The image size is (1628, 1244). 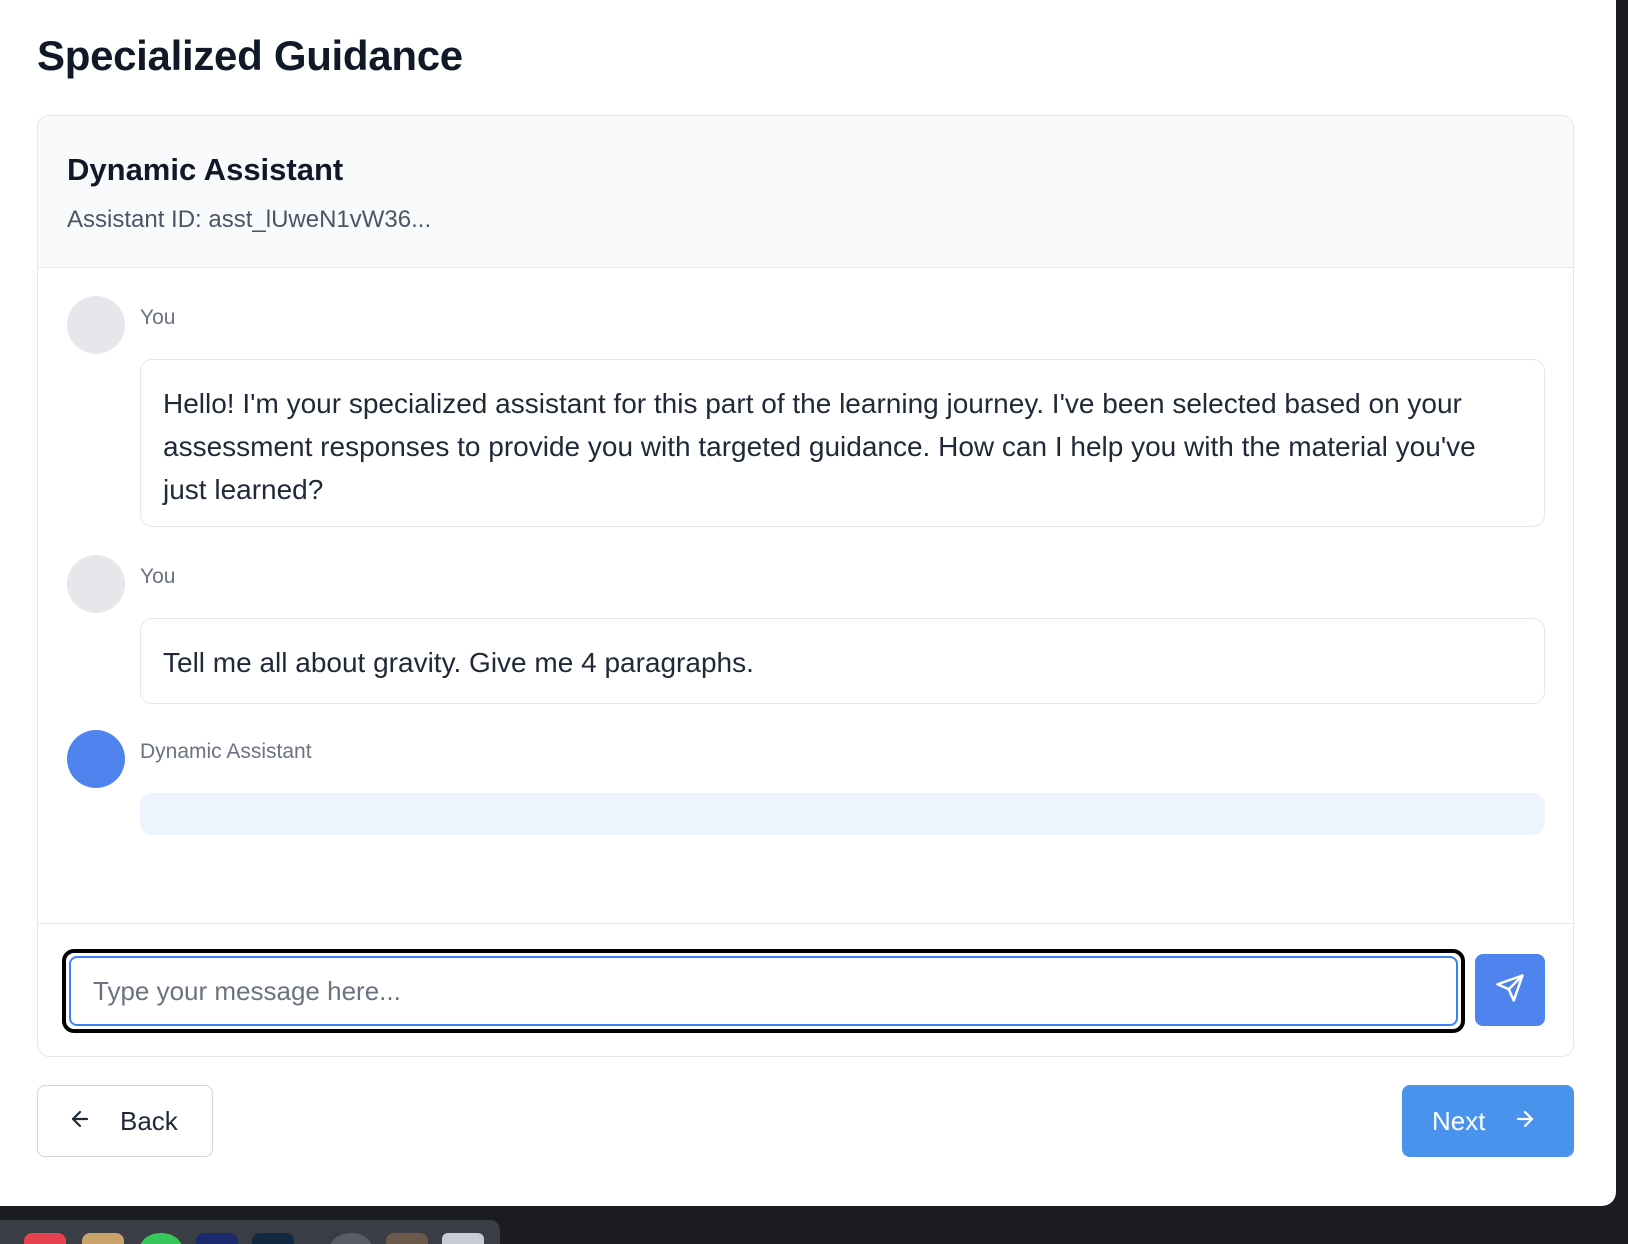 What do you see at coordinates (149, 1120) in the screenshot?
I see `back-button-label: Back` at bounding box center [149, 1120].